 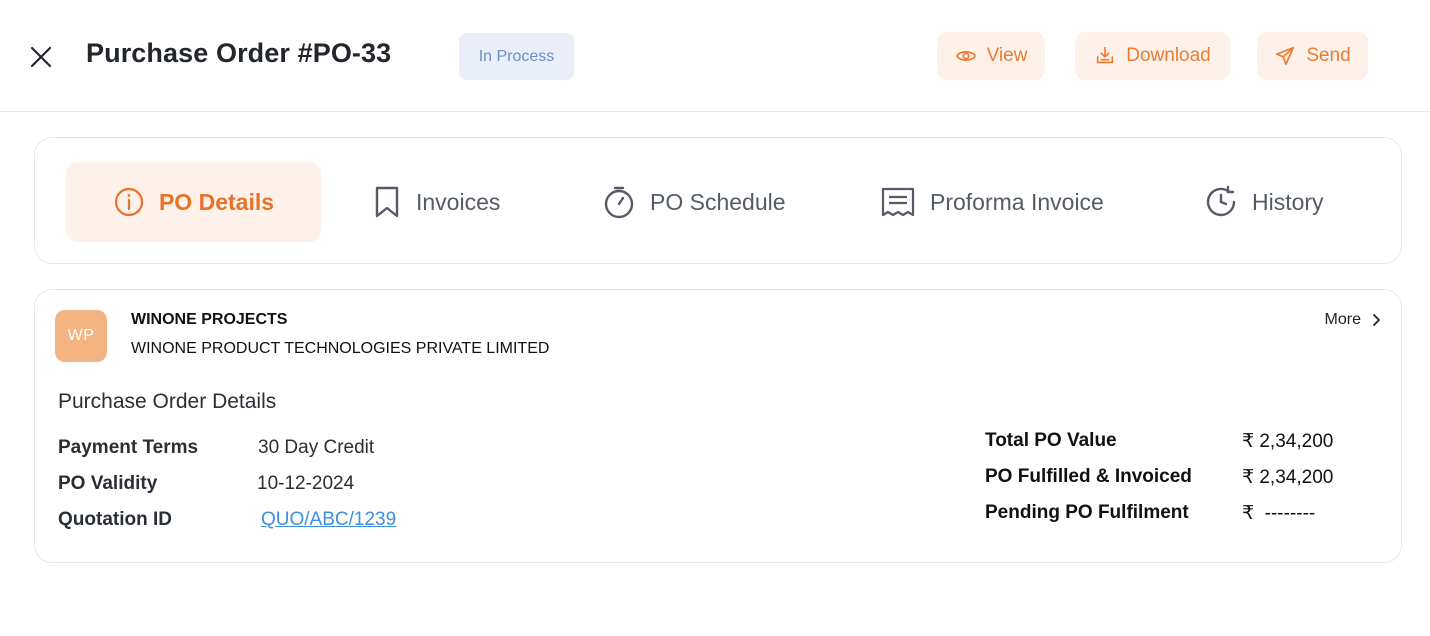 I want to click on more-label: More, so click(x=1342, y=319).